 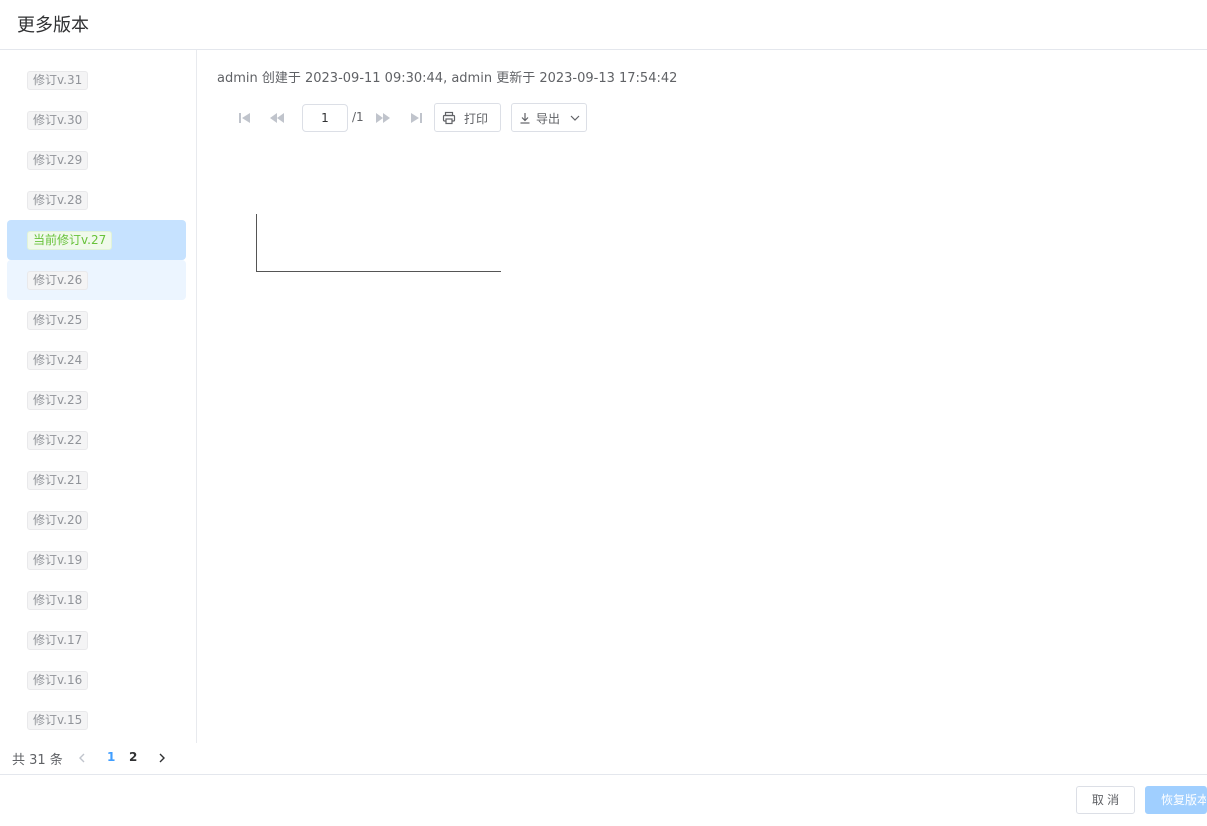 What do you see at coordinates (96, 640) in the screenshot?
I see `version-item: 修订v.17` at bounding box center [96, 640].